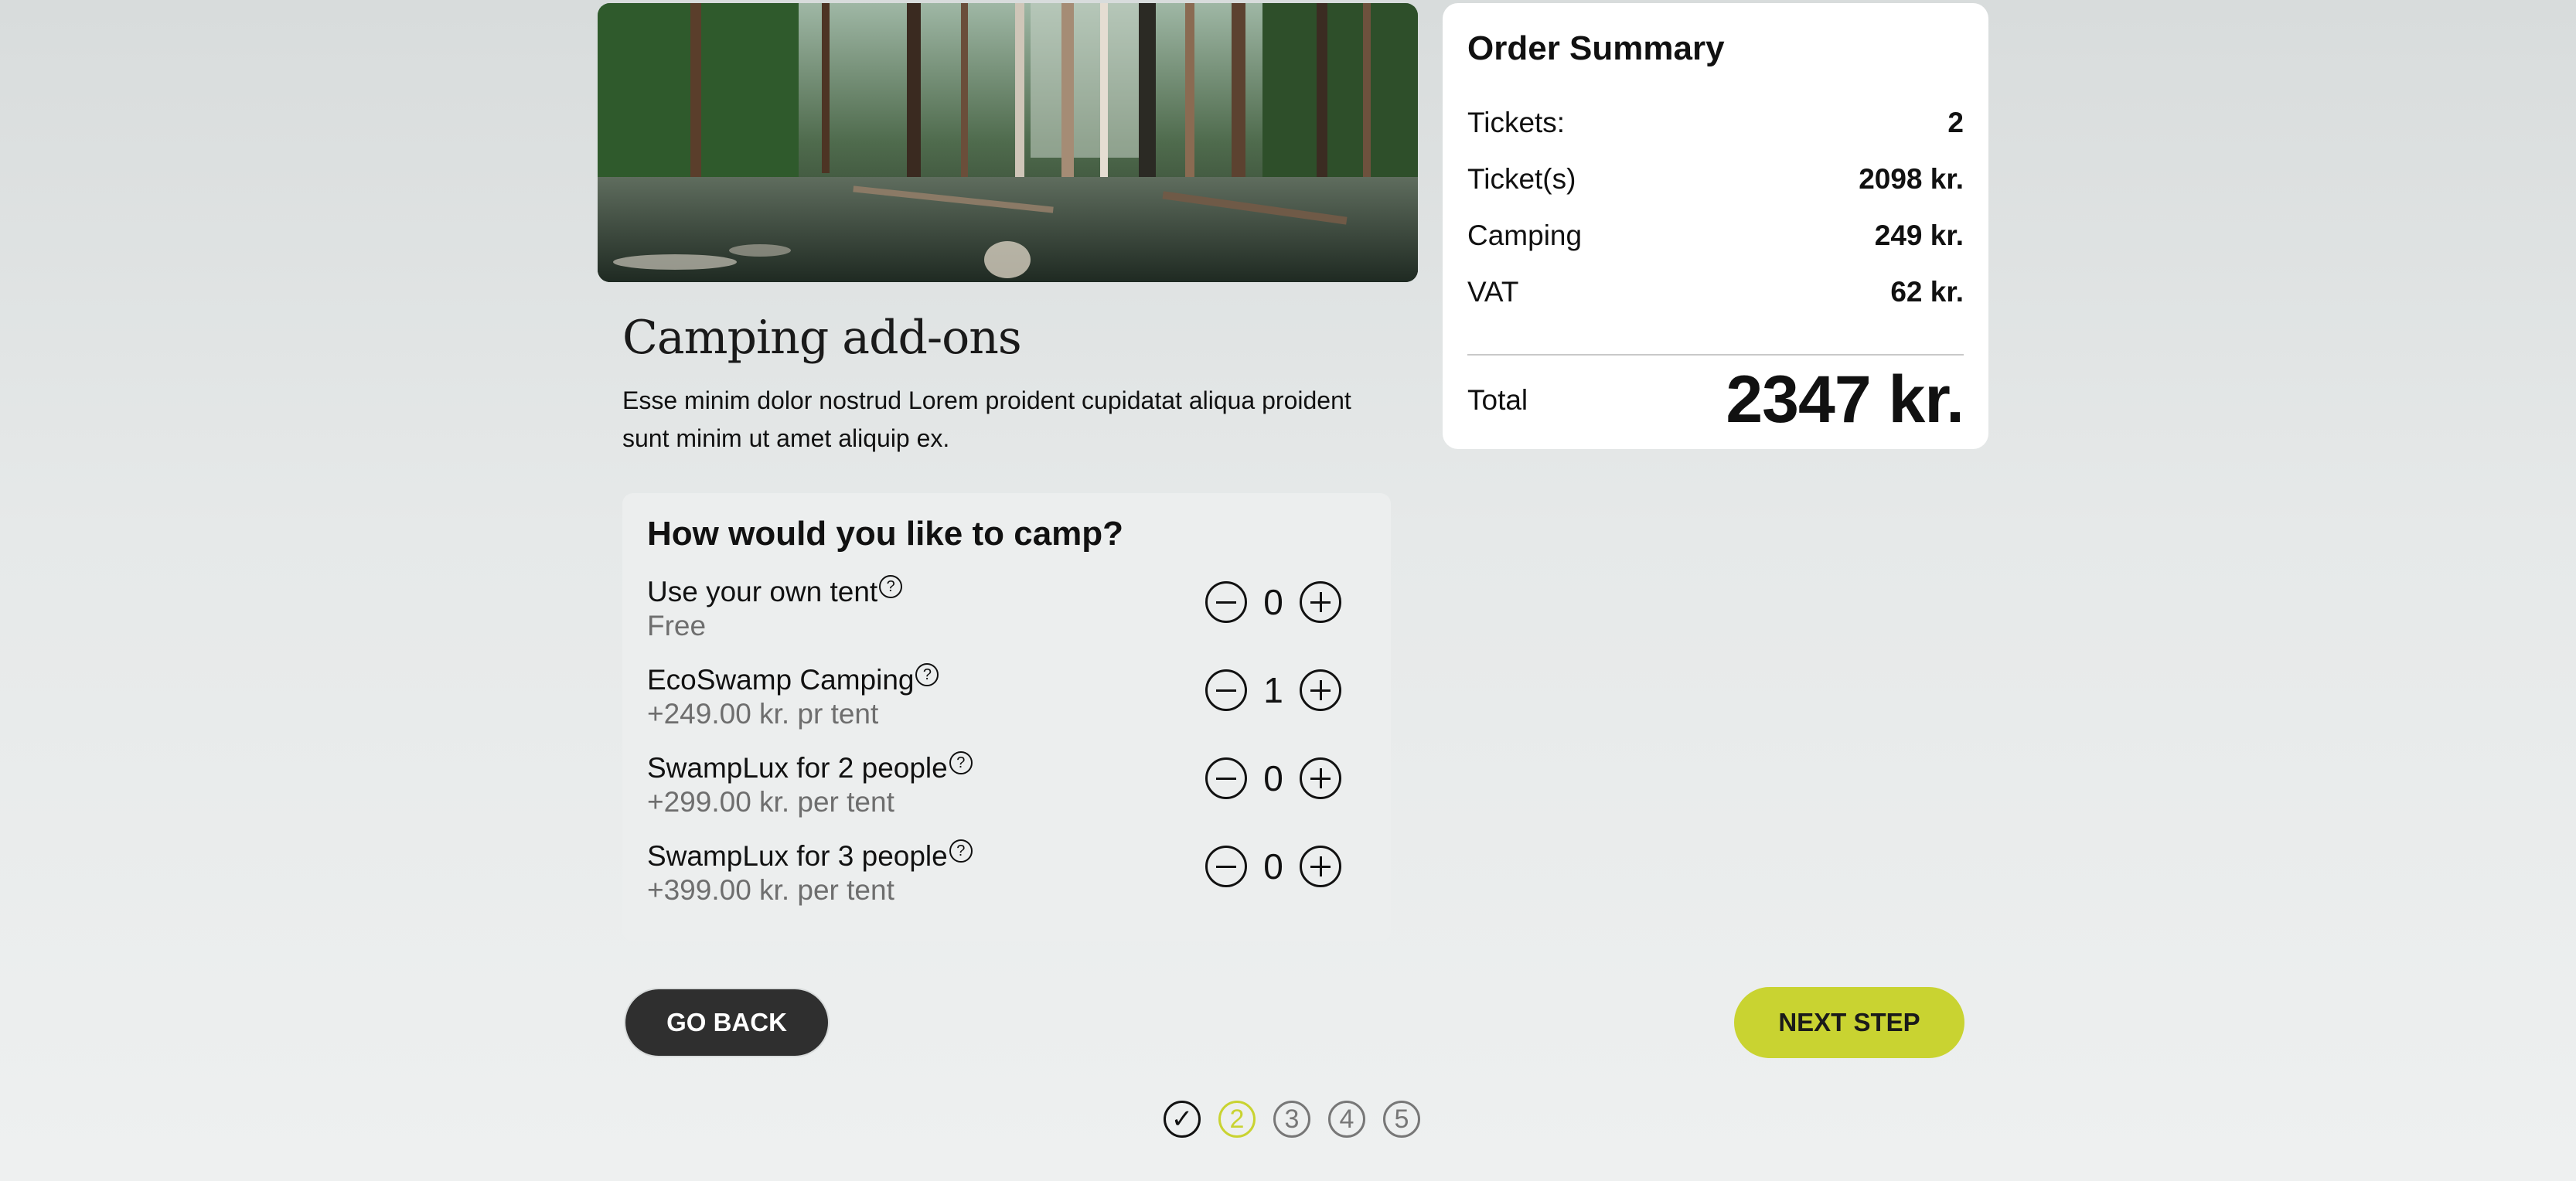 This screenshot has width=2576, height=1181. I want to click on option-name: SwampLux for 3 people, so click(797, 856).